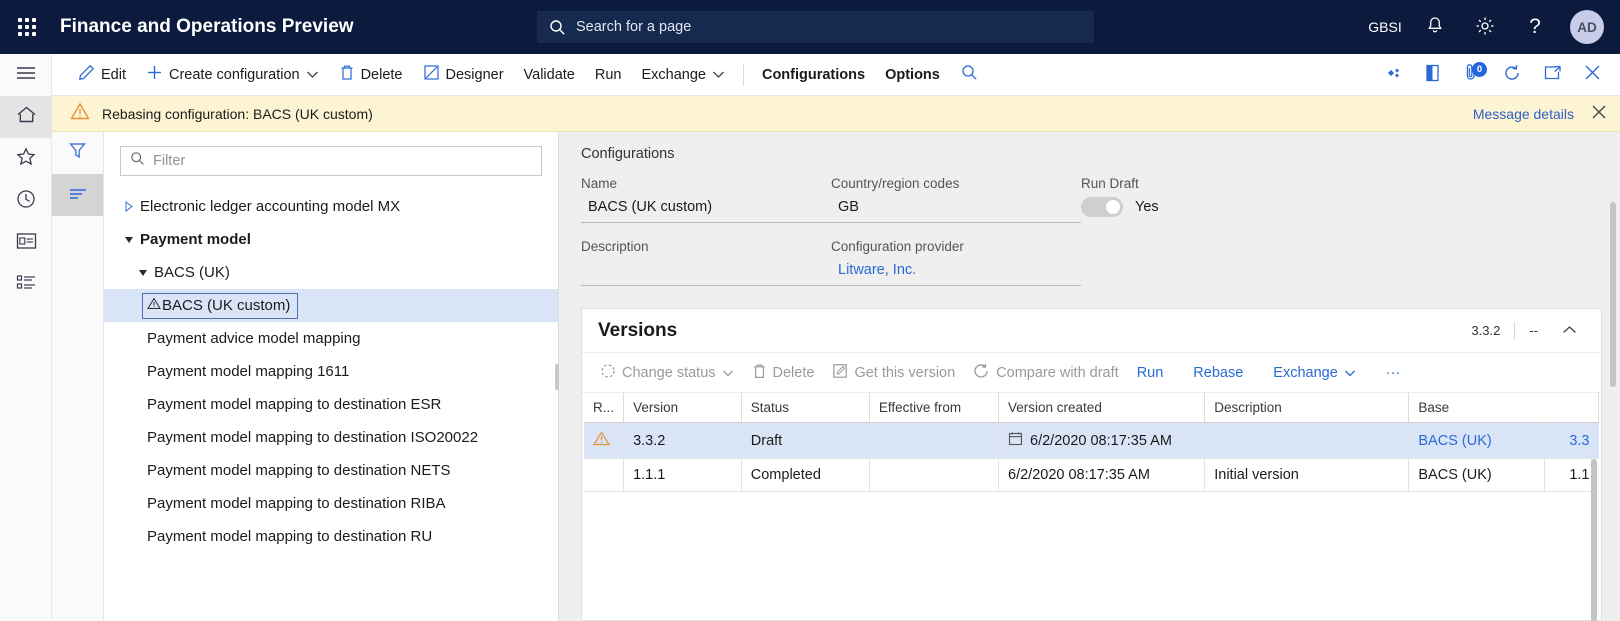  Describe the element at coordinates (956, 273) in the screenshot. I see `provider-field: Litware, Inc.` at that location.